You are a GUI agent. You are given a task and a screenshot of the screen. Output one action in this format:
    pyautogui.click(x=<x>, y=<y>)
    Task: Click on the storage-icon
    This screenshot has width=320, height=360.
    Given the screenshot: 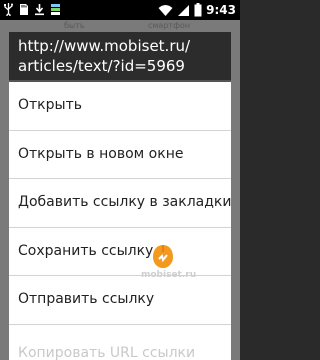 What is the action you would take?
    pyautogui.click(x=55, y=9)
    